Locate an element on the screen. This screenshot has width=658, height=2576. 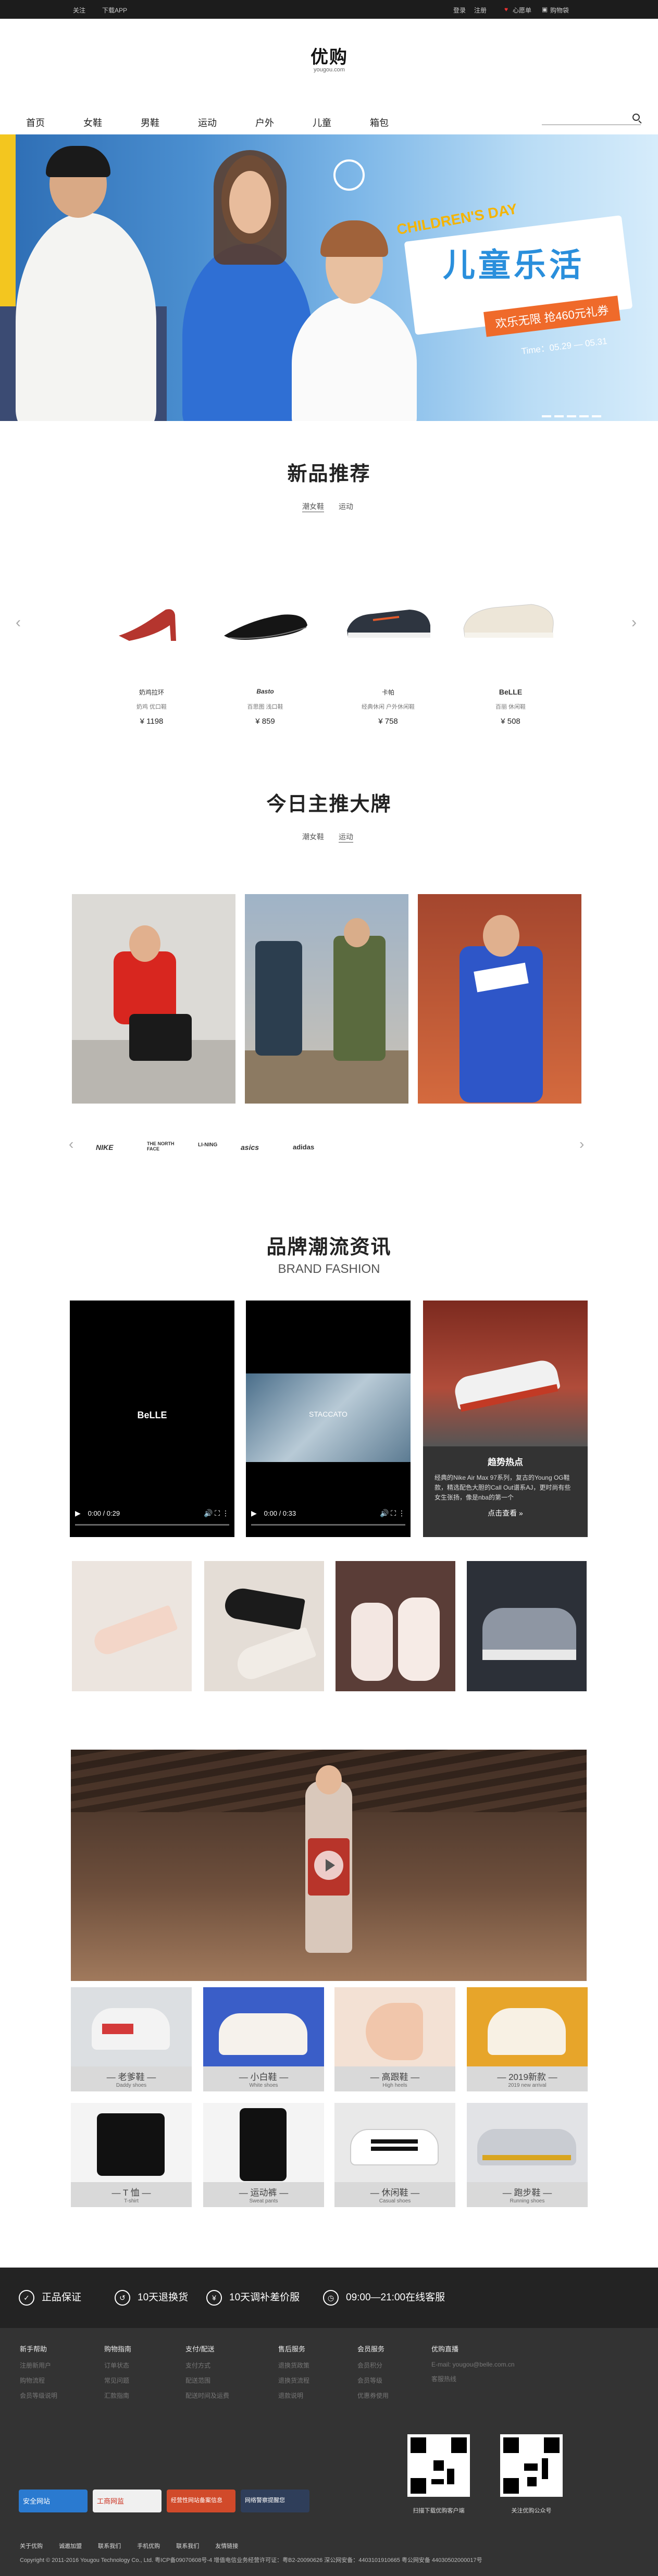
category-tile: — 老爹鞋 — Daddy shoes is located at coordinates (131, 2039).